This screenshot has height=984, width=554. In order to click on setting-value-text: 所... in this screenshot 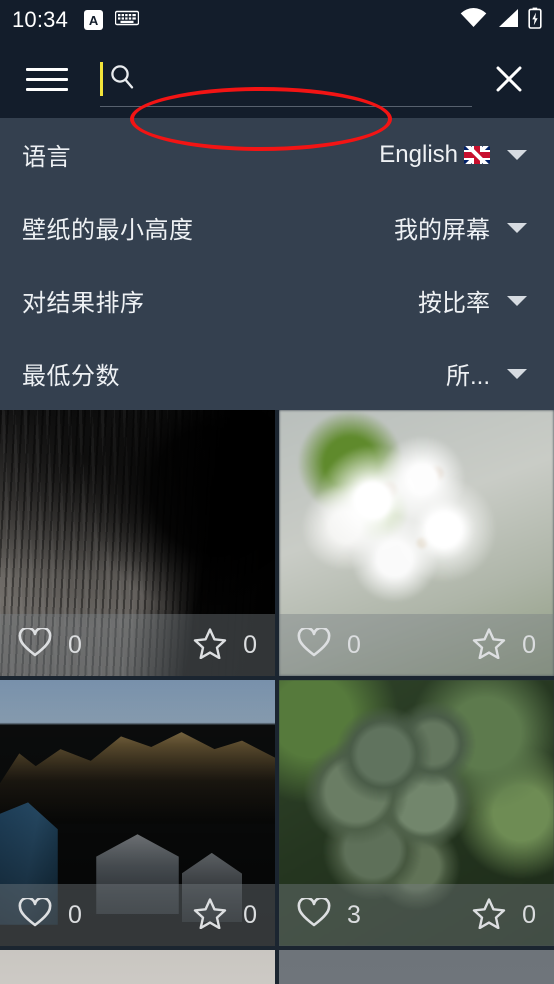, I will do `click(467, 376)`.